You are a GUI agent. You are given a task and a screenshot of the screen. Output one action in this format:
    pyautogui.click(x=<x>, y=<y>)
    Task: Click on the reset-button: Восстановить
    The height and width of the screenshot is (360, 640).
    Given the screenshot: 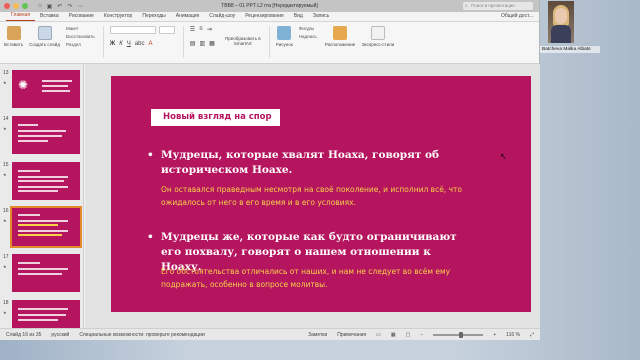 What is the action you would take?
    pyautogui.click(x=80, y=36)
    